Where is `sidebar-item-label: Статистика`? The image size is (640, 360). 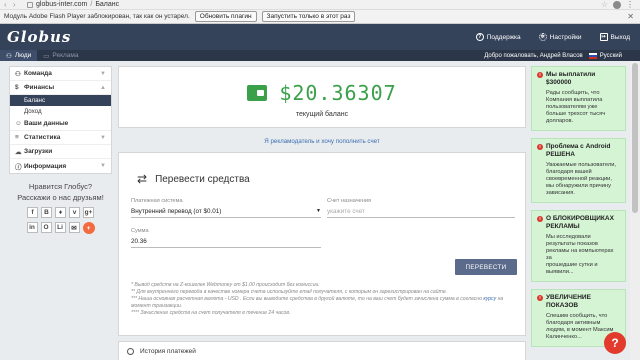 sidebar-item-label: Статистика is located at coordinates (42, 137).